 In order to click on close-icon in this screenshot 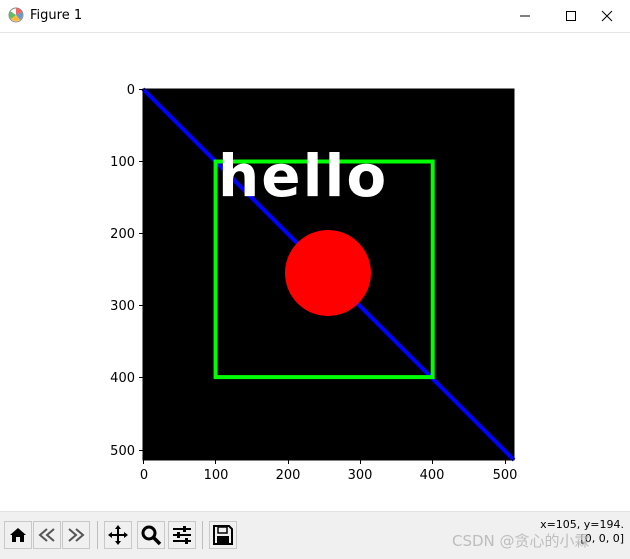, I will do `click(607, 16)`.